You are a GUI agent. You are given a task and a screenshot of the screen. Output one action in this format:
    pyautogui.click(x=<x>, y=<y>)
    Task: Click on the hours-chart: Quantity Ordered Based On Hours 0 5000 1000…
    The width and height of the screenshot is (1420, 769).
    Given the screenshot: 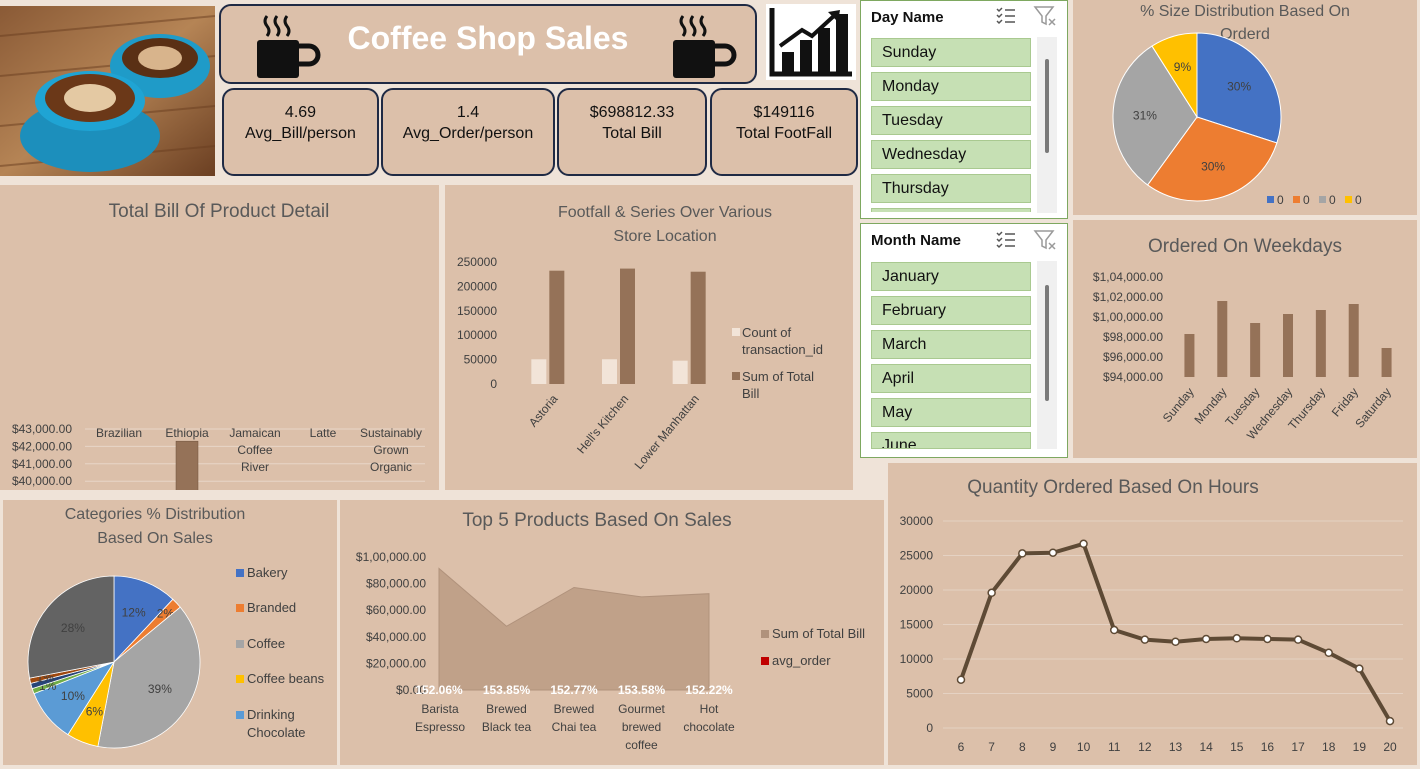 What is the action you would take?
    pyautogui.click(x=1151, y=615)
    